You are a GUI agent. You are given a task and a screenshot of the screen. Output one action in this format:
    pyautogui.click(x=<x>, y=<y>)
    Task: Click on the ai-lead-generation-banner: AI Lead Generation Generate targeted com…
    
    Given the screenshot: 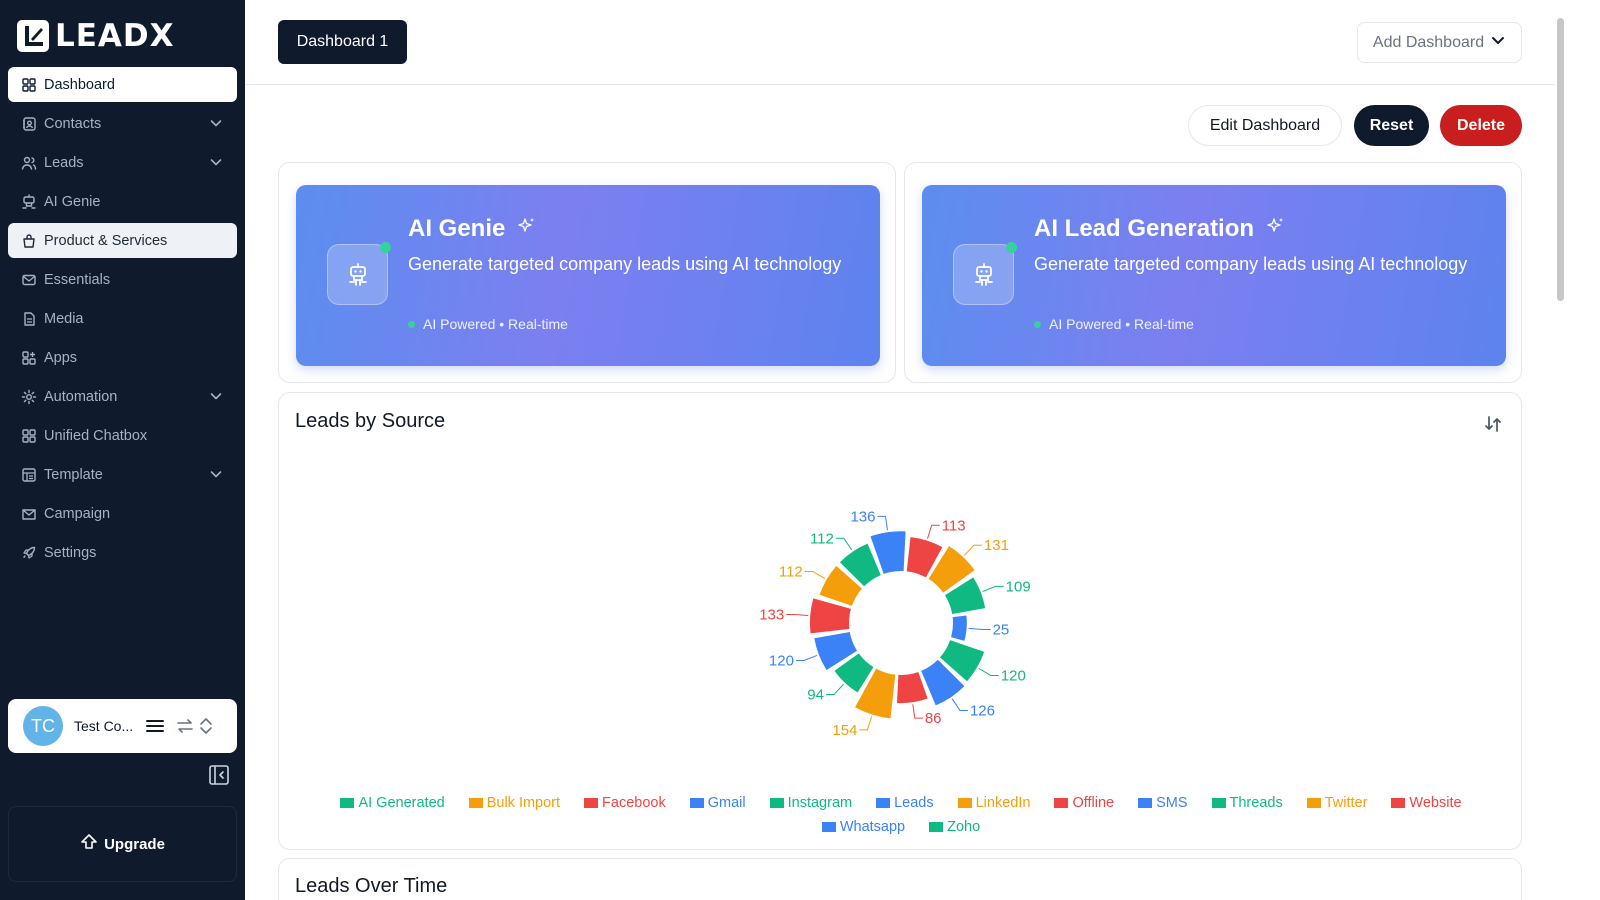 What is the action you would take?
    pyautogui.click(x=1214, y=275)
    